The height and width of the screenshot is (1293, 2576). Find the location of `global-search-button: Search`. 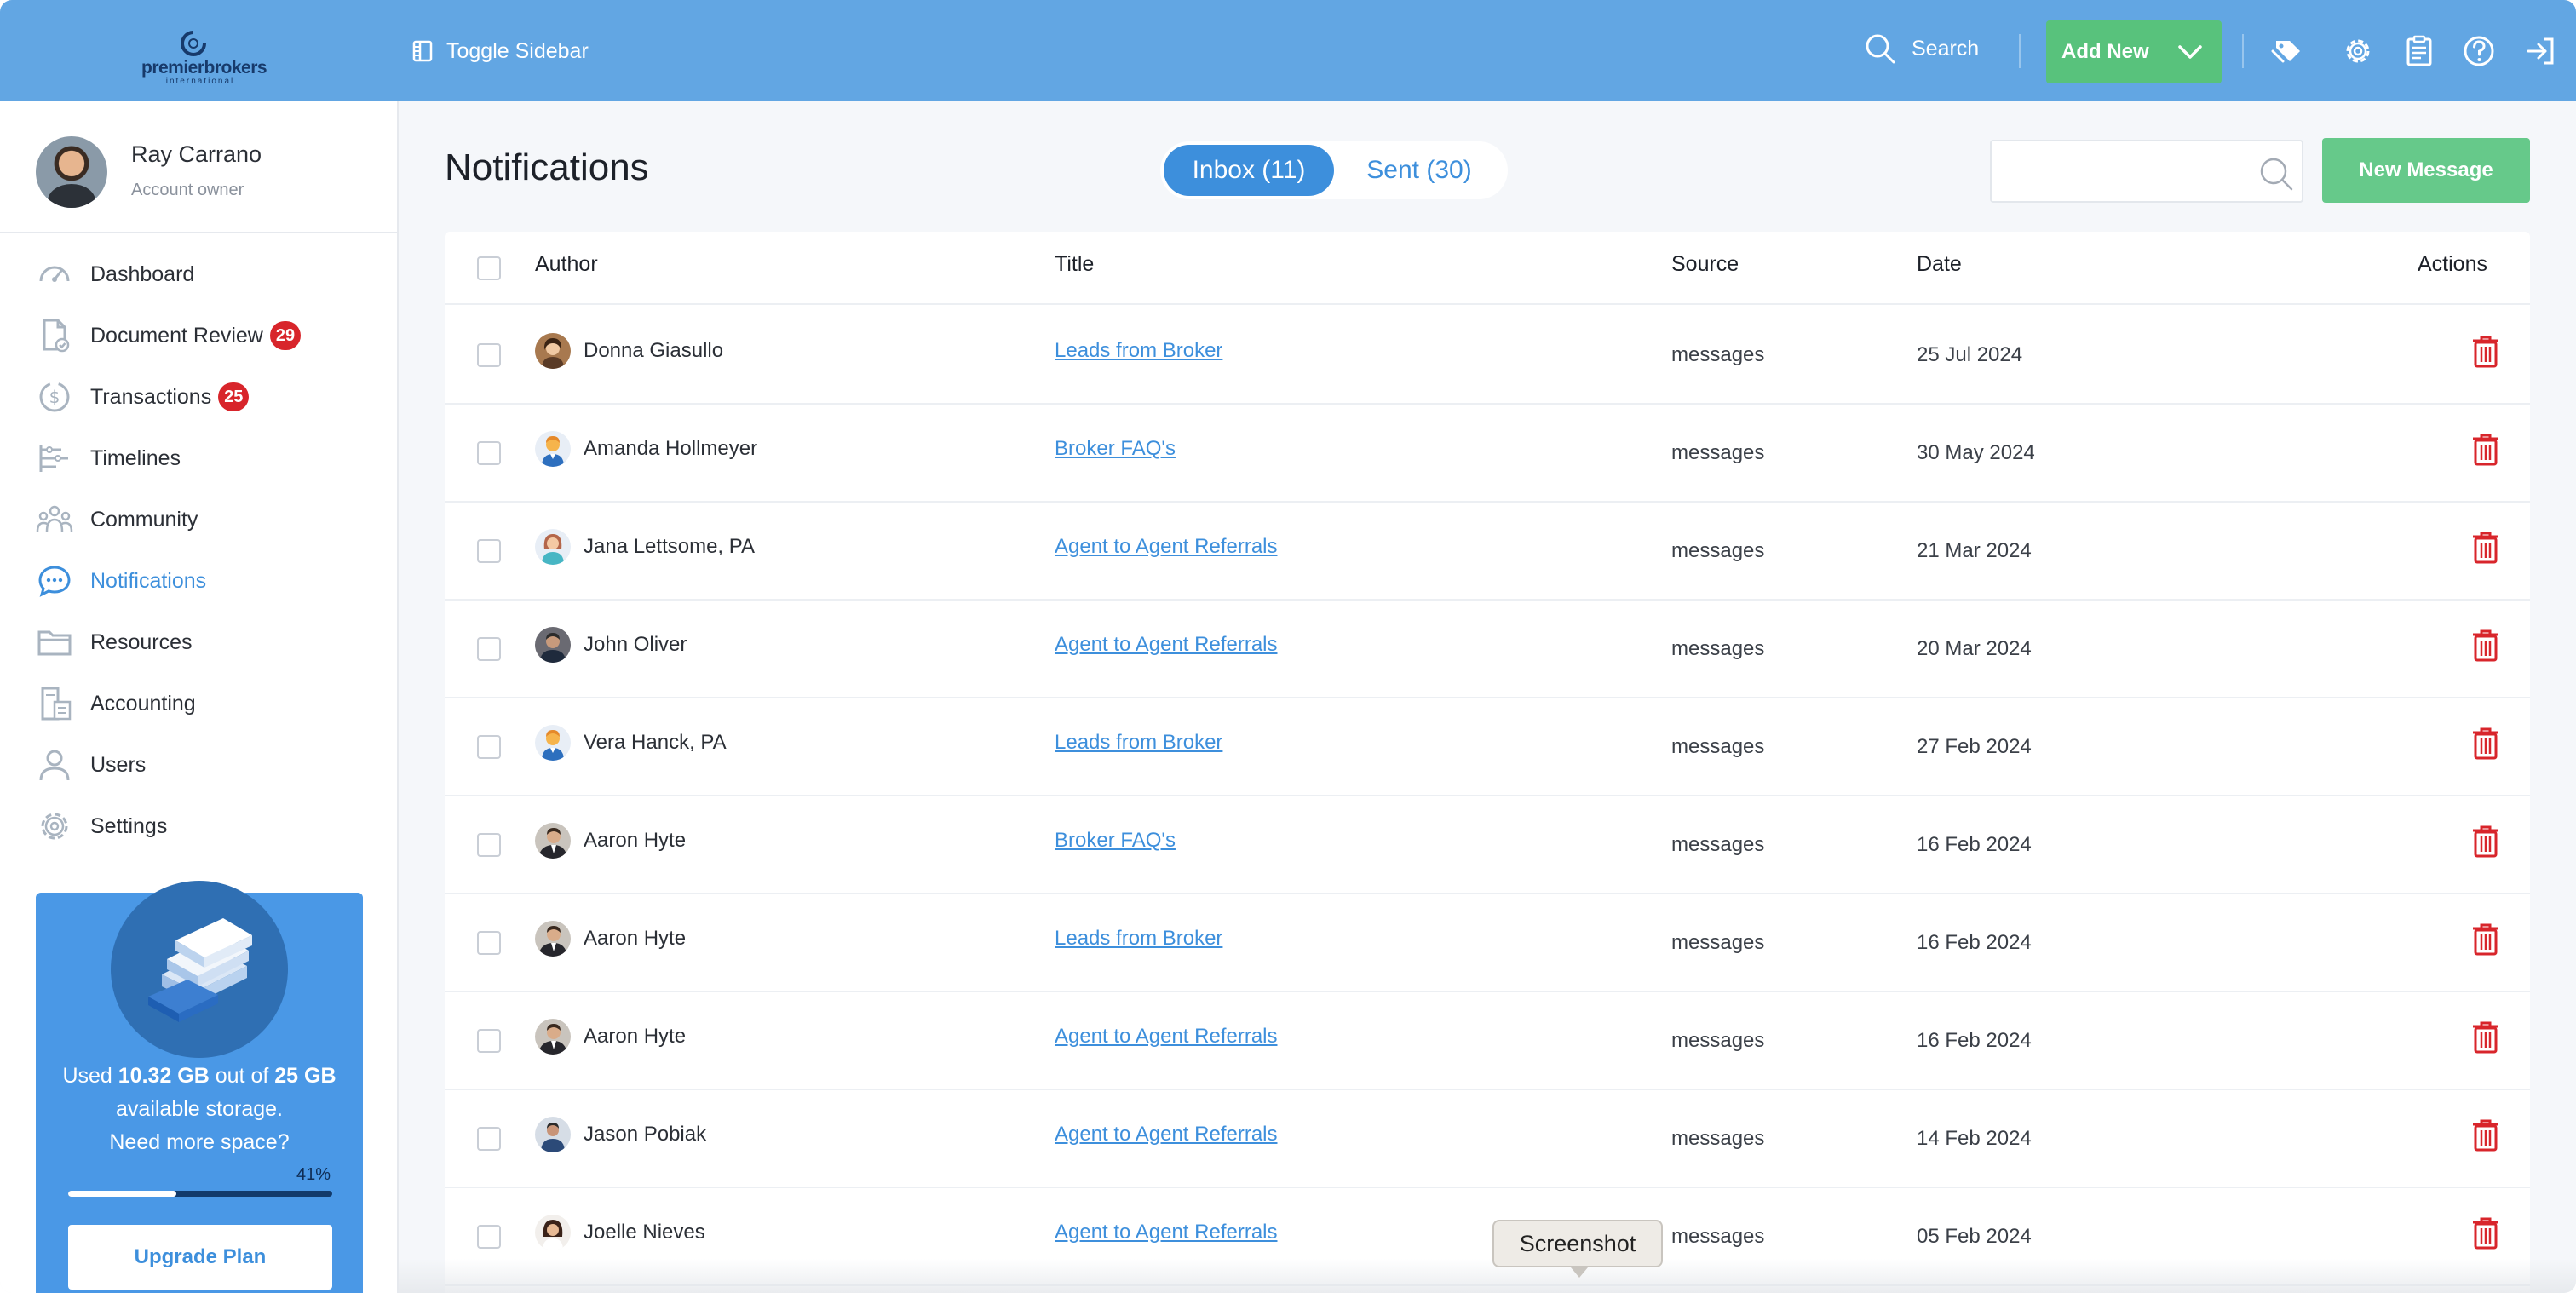

global-search-button: Search is located at coordinates (1922, 48).